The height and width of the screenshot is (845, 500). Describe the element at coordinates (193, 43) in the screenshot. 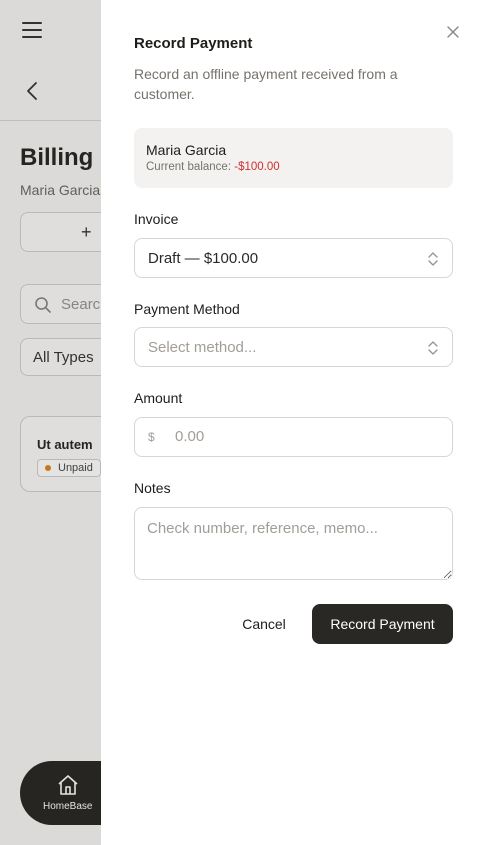

I see `sheet-title: Record Payment` at that location.